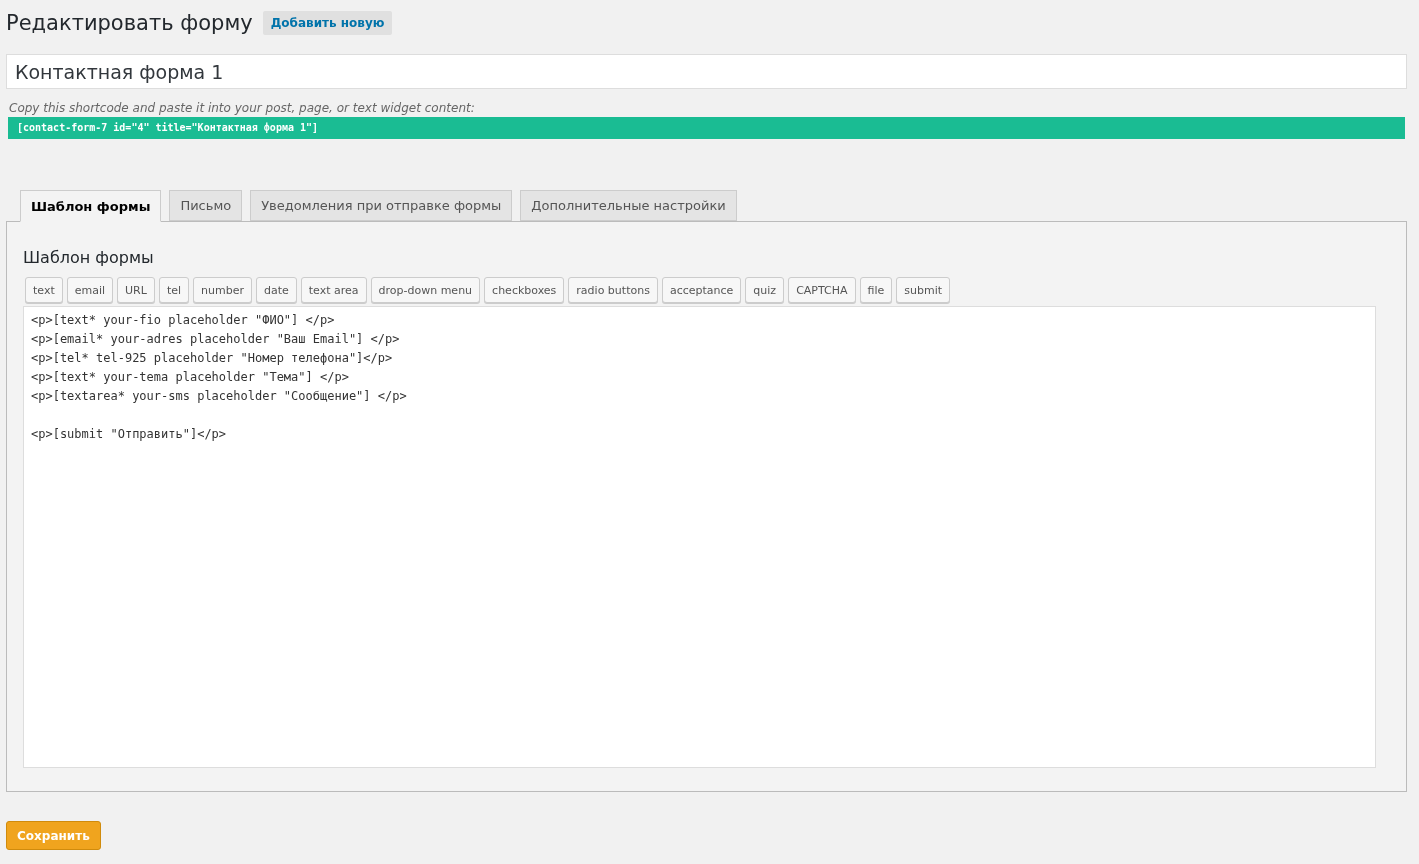 The image size is (1419, 864). I want to click on tab: Дополнительные настройки, so click(628, 205).